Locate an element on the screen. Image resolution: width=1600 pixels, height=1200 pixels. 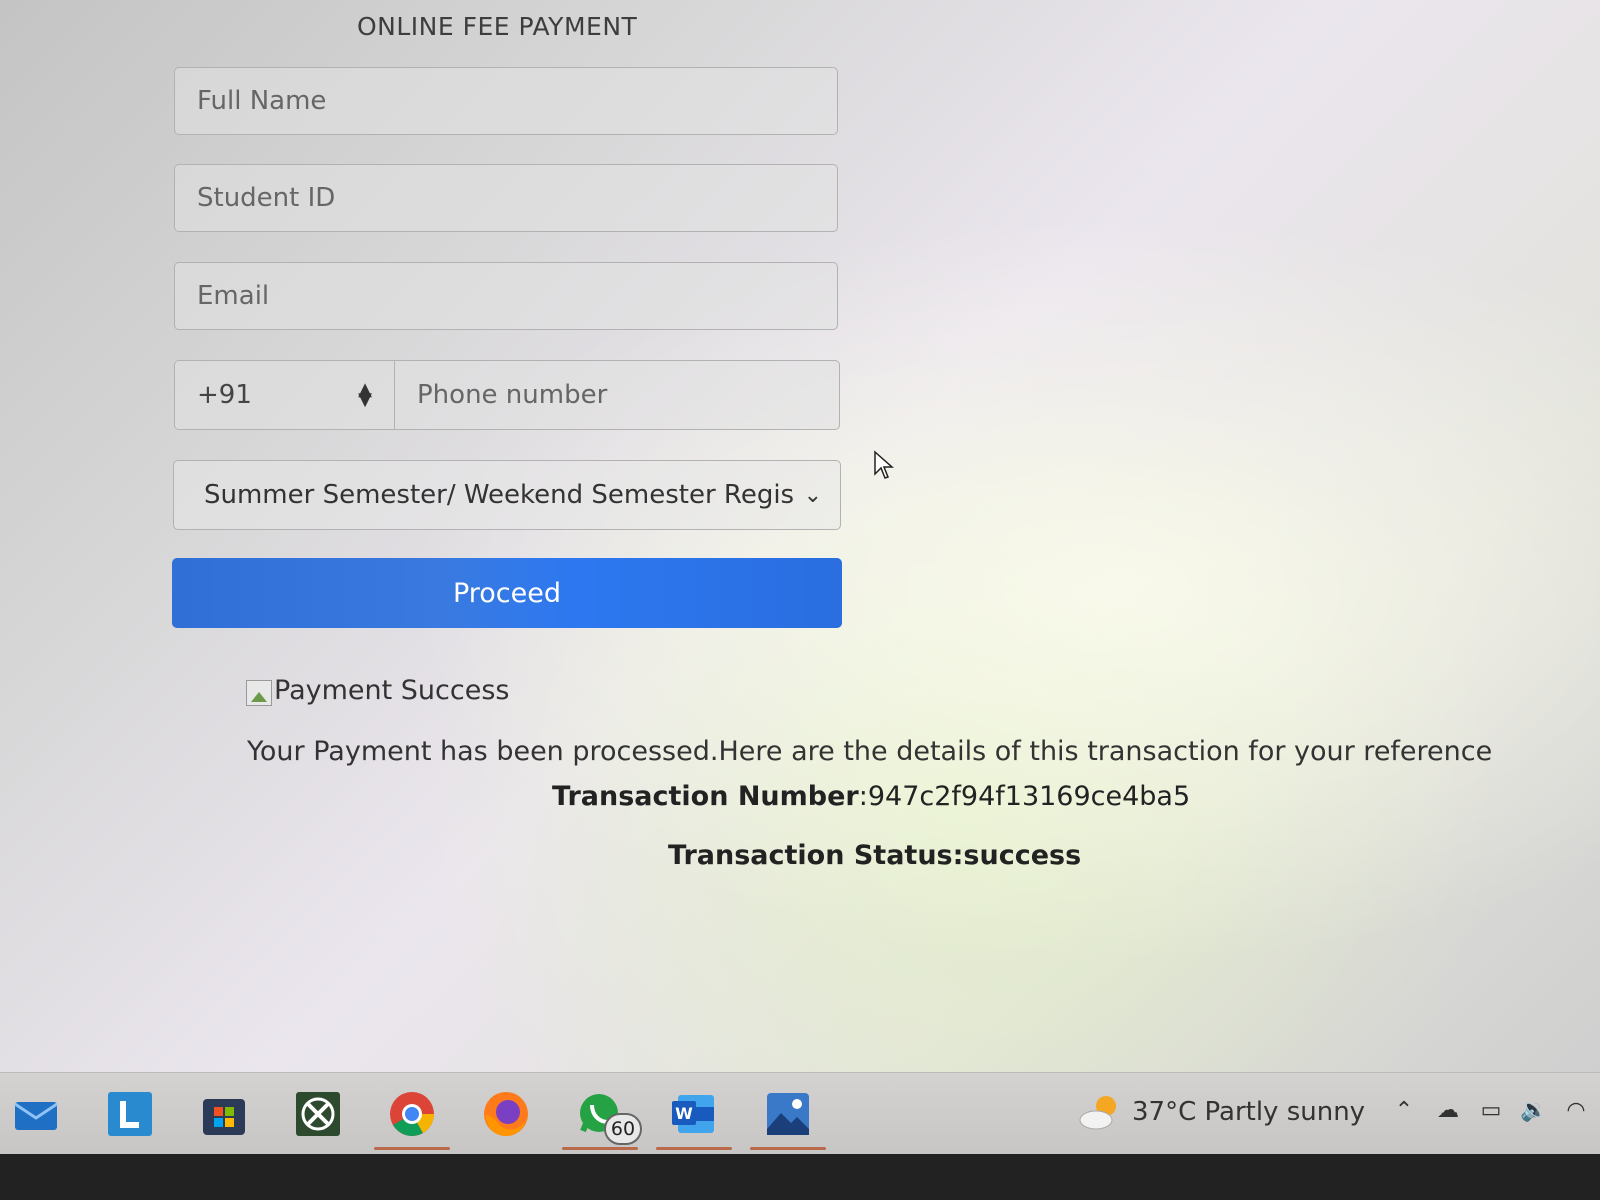
student-id-input: Student ID is located at coordinates (506, 198).